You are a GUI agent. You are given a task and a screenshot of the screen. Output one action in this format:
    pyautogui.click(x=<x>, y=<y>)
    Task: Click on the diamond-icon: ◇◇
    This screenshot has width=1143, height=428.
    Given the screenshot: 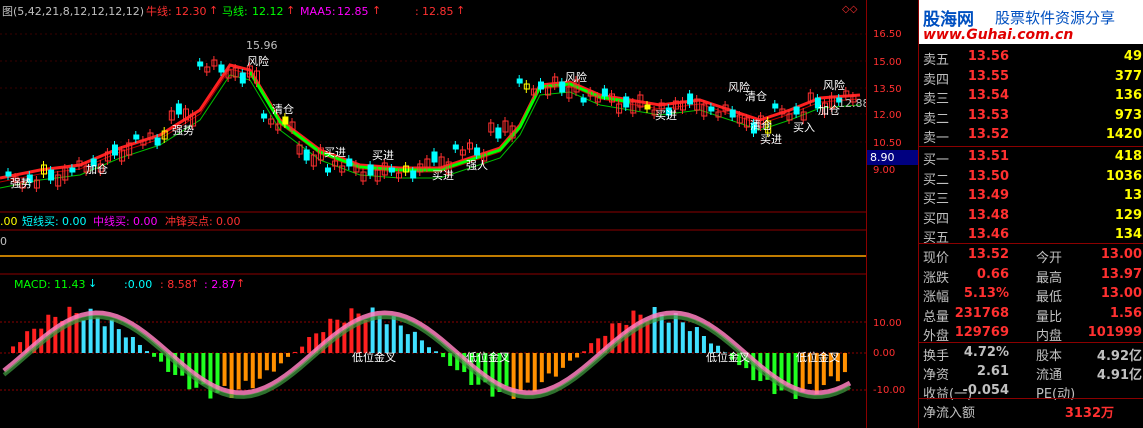 What is the action you would take?
    pyautogui.click(x=849, y=10)
    